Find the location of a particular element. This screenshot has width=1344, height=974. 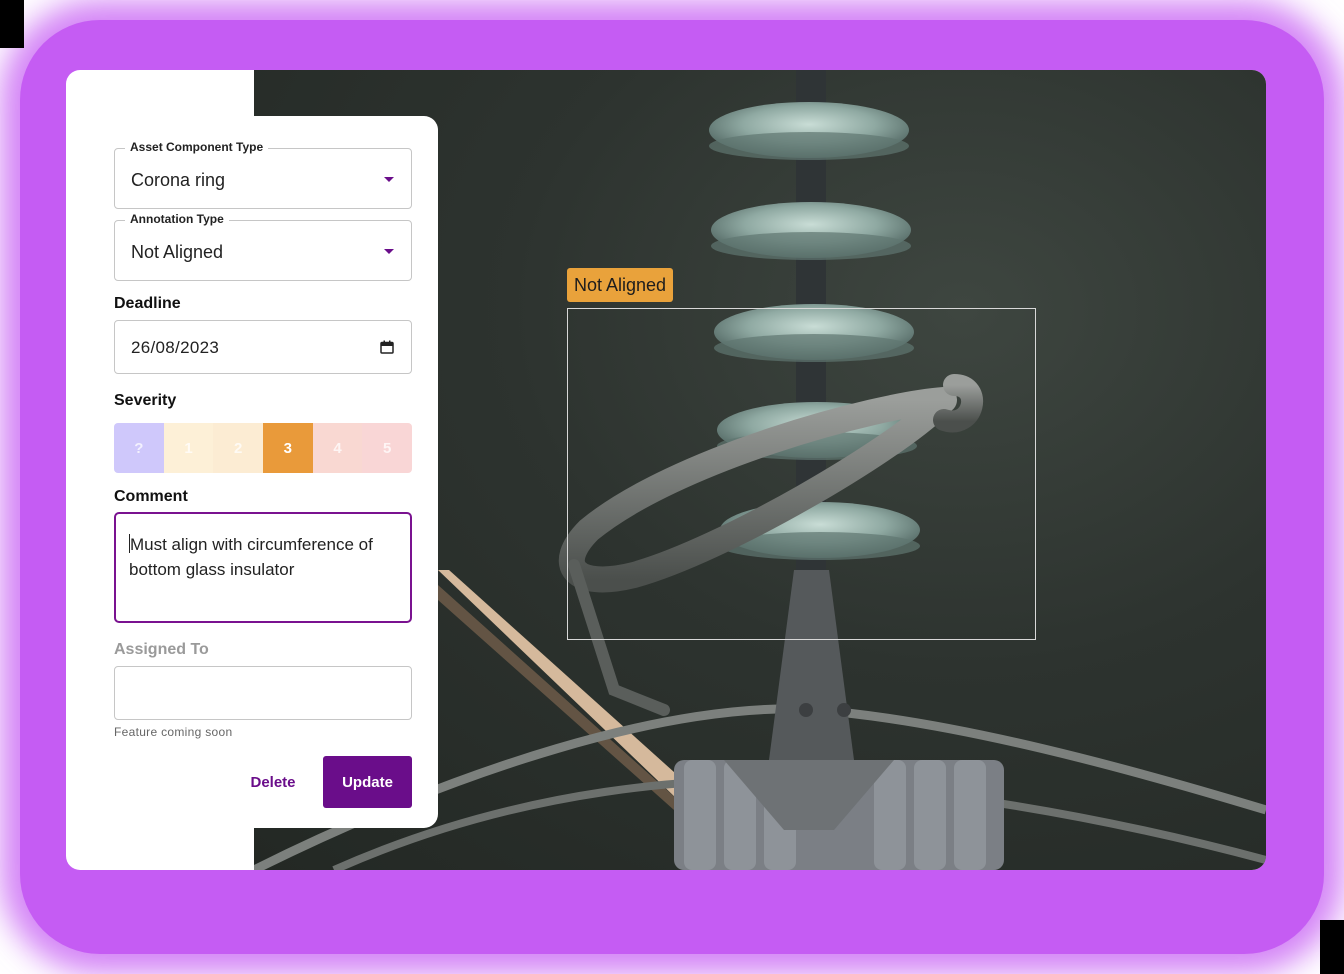

severity-option-4: 4 is located at coordinates (337, 448).